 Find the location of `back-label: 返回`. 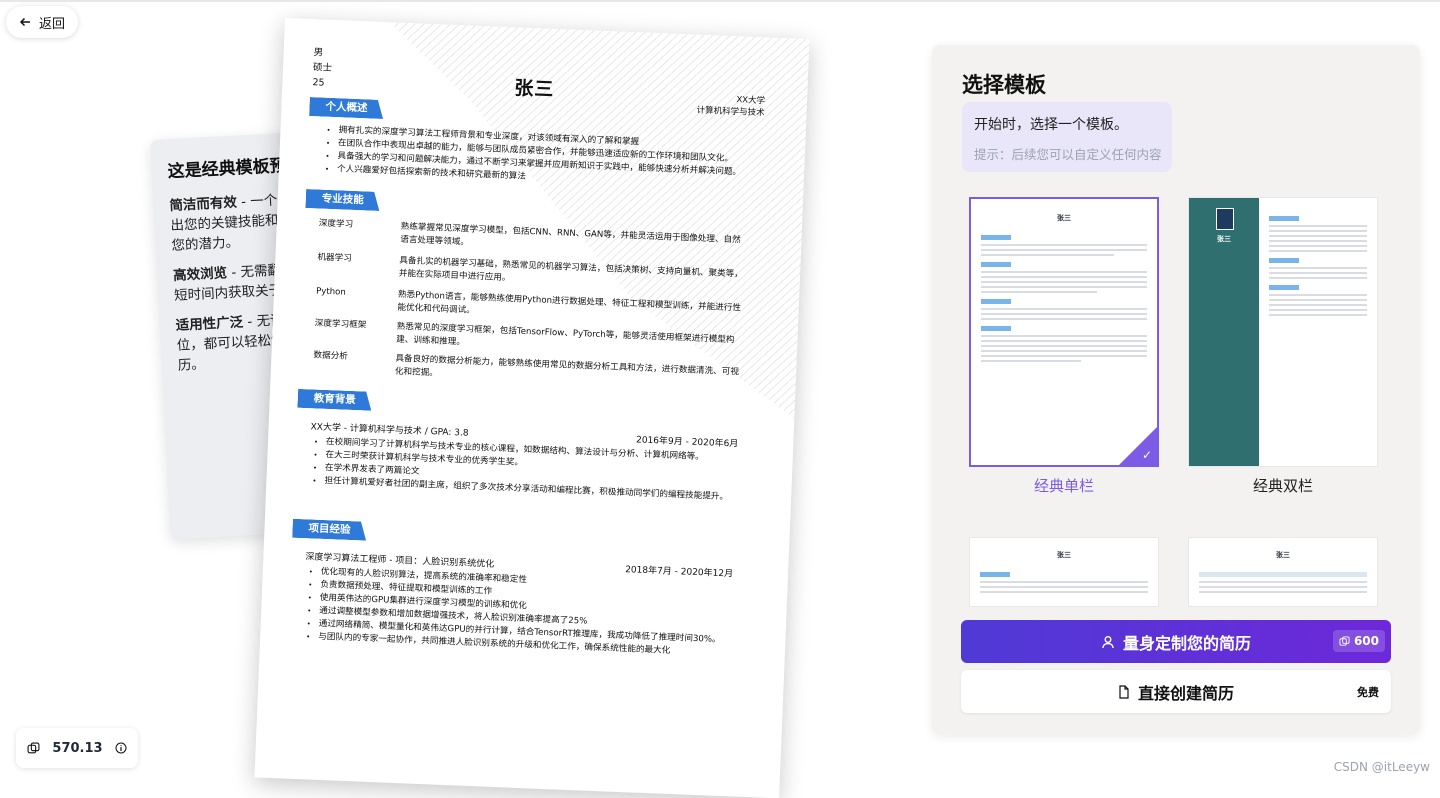

back-label: 返回 is located at coordinates (51, 24).